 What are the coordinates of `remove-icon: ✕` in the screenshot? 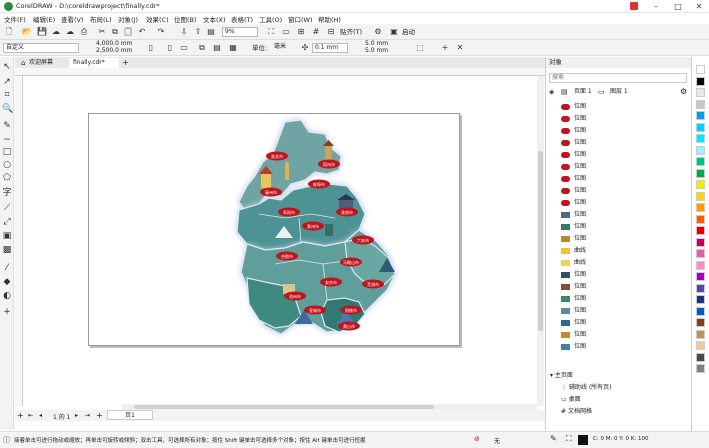 It's located at (460, 48).